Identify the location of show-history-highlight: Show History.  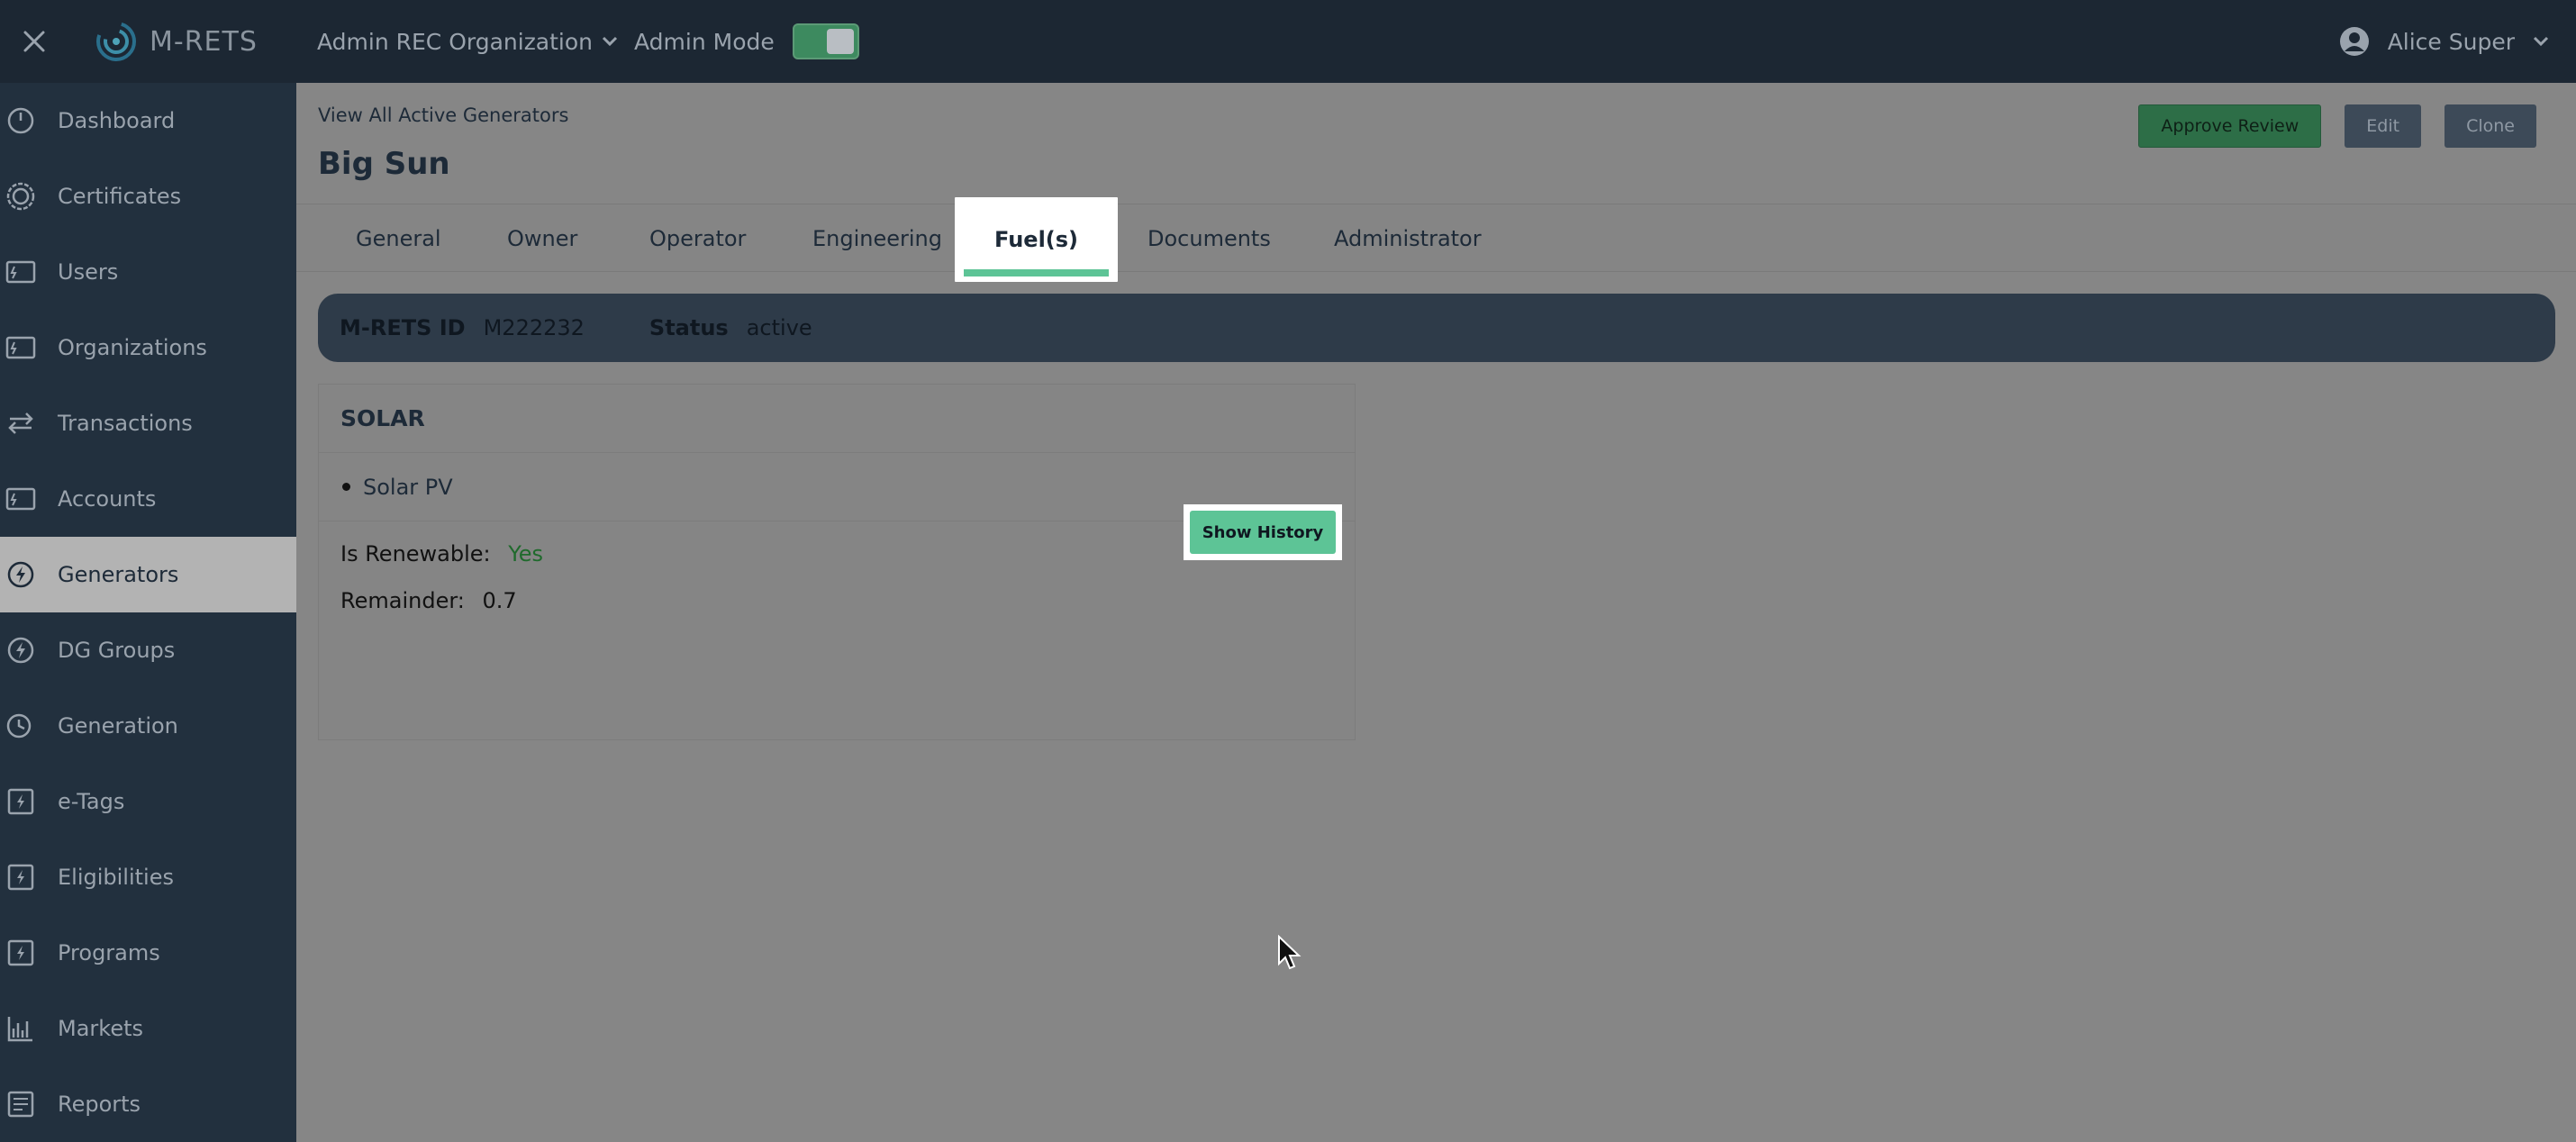
(1263, 532).